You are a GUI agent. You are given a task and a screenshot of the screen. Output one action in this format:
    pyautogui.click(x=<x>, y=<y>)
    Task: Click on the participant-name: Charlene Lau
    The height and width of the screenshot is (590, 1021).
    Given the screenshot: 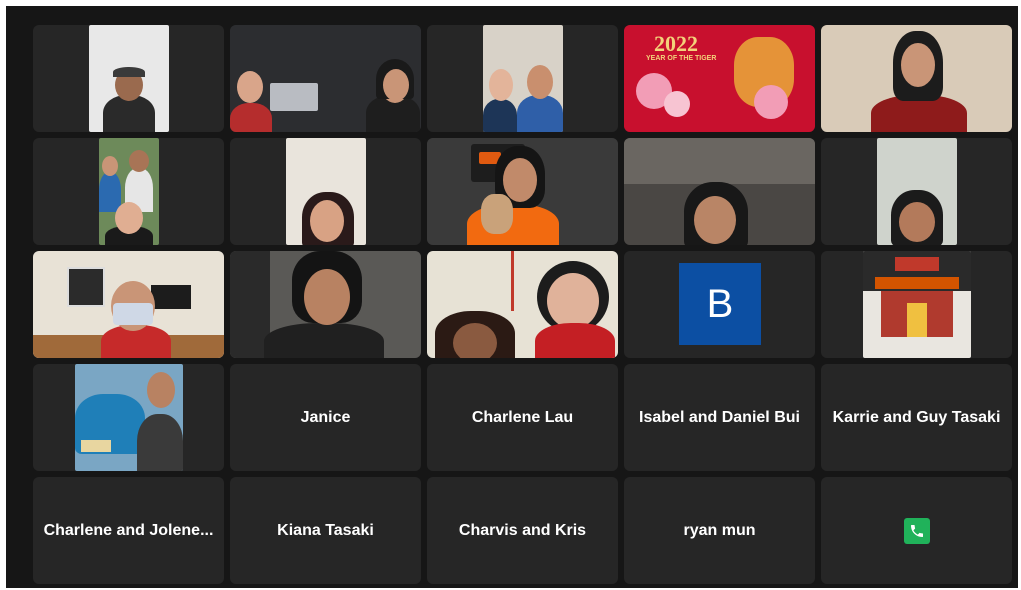 What is the action you would take?
    pyautogui.click(x=522, y=417)
    